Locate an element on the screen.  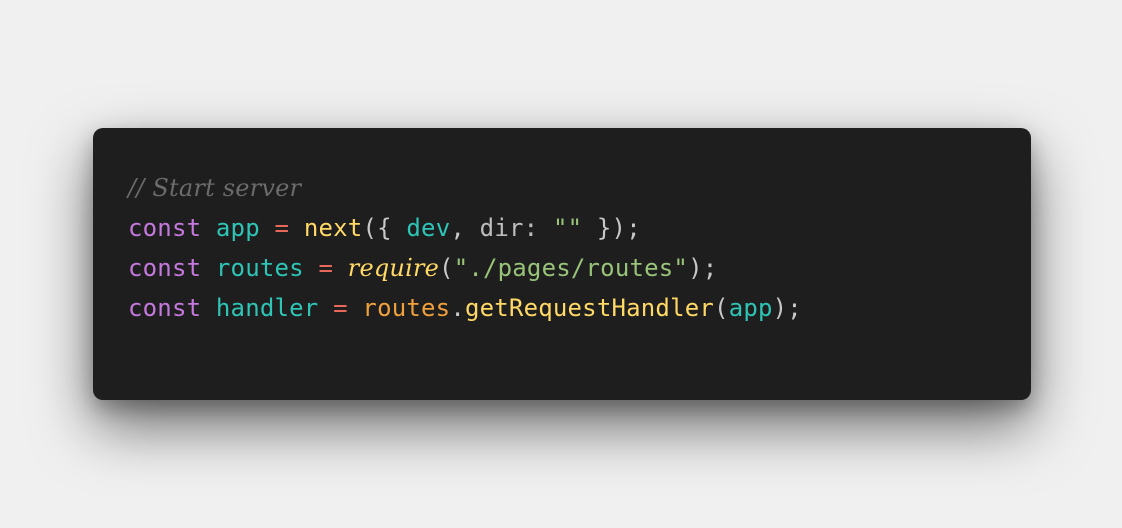
argument: app is located at coordinates (750, 308).